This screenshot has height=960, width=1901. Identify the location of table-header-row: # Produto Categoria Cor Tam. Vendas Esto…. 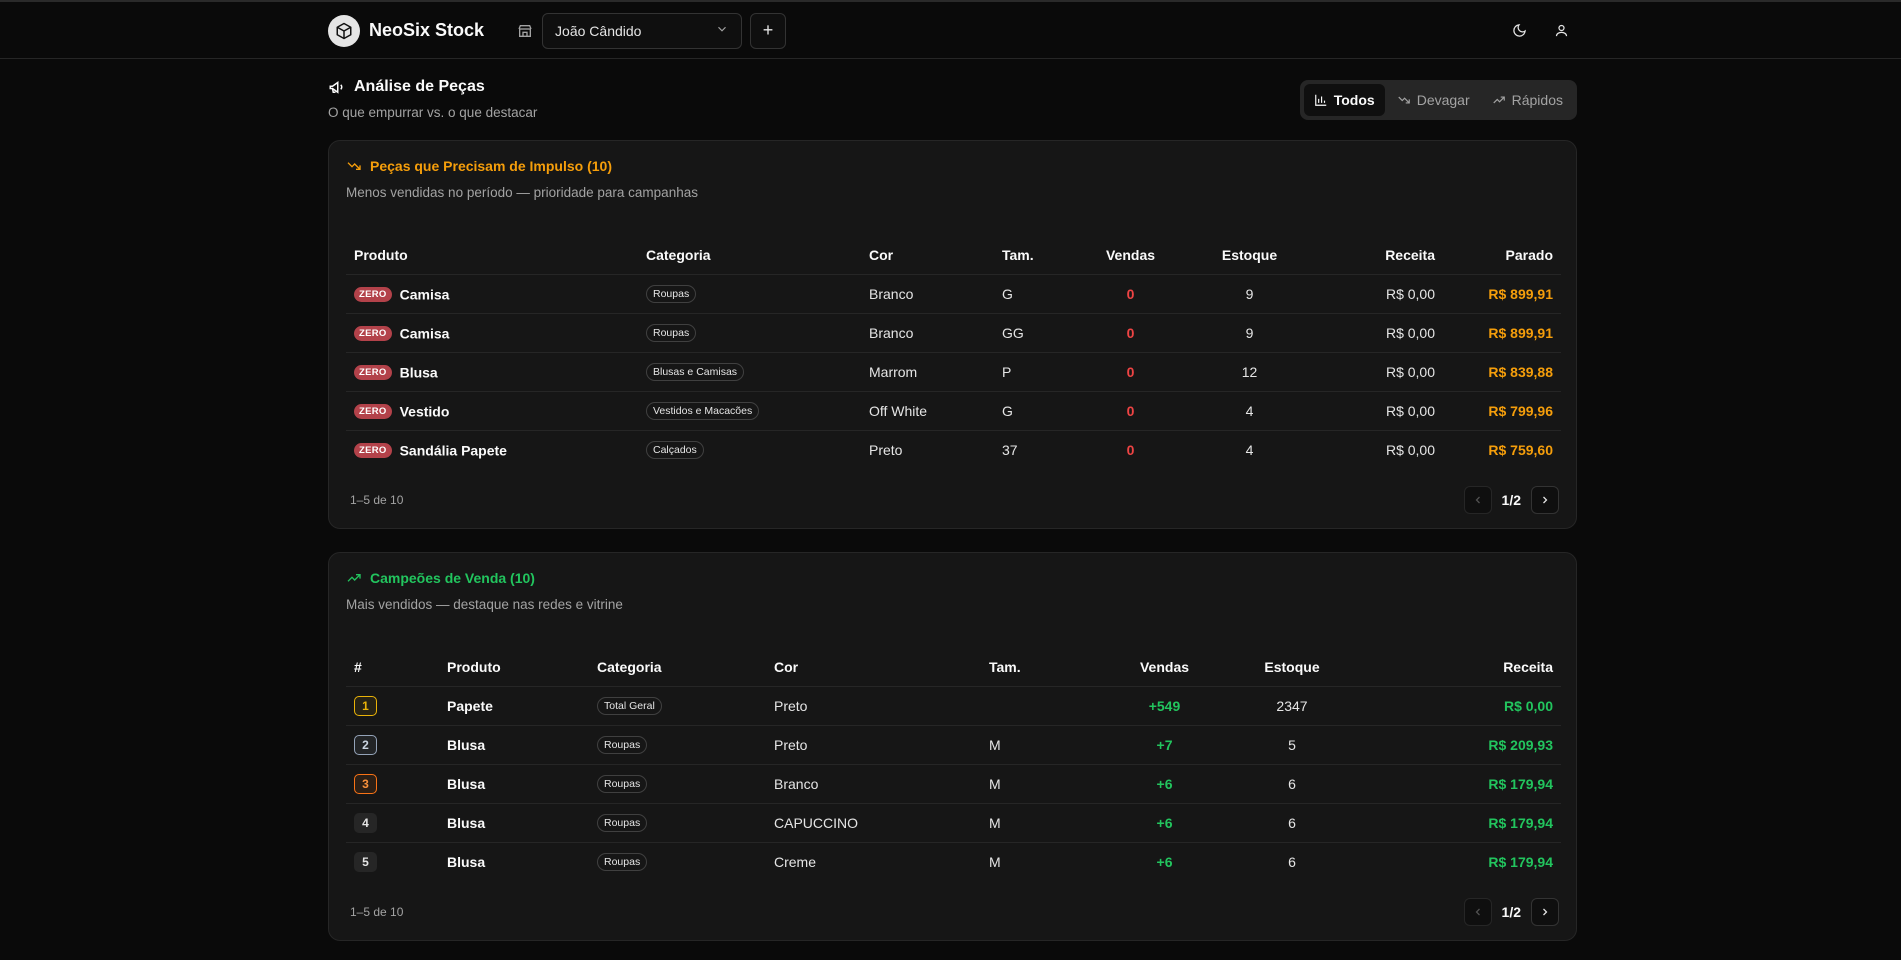
(953, 667).